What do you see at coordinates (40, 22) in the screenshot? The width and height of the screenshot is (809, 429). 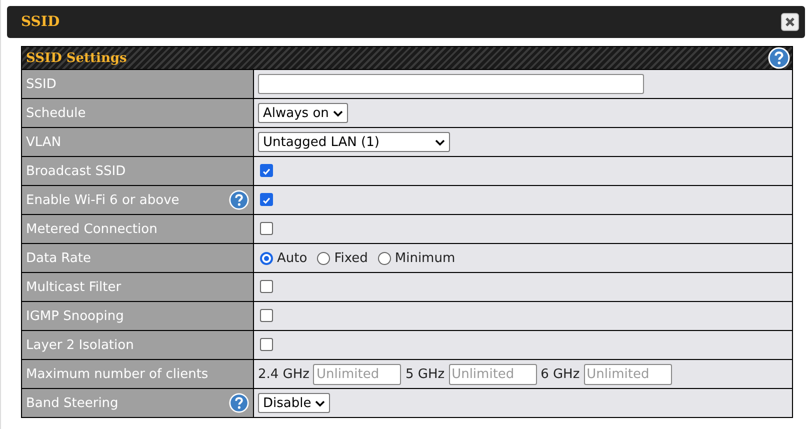 I see `window-title: SSID` at bounding box center [40, 22].